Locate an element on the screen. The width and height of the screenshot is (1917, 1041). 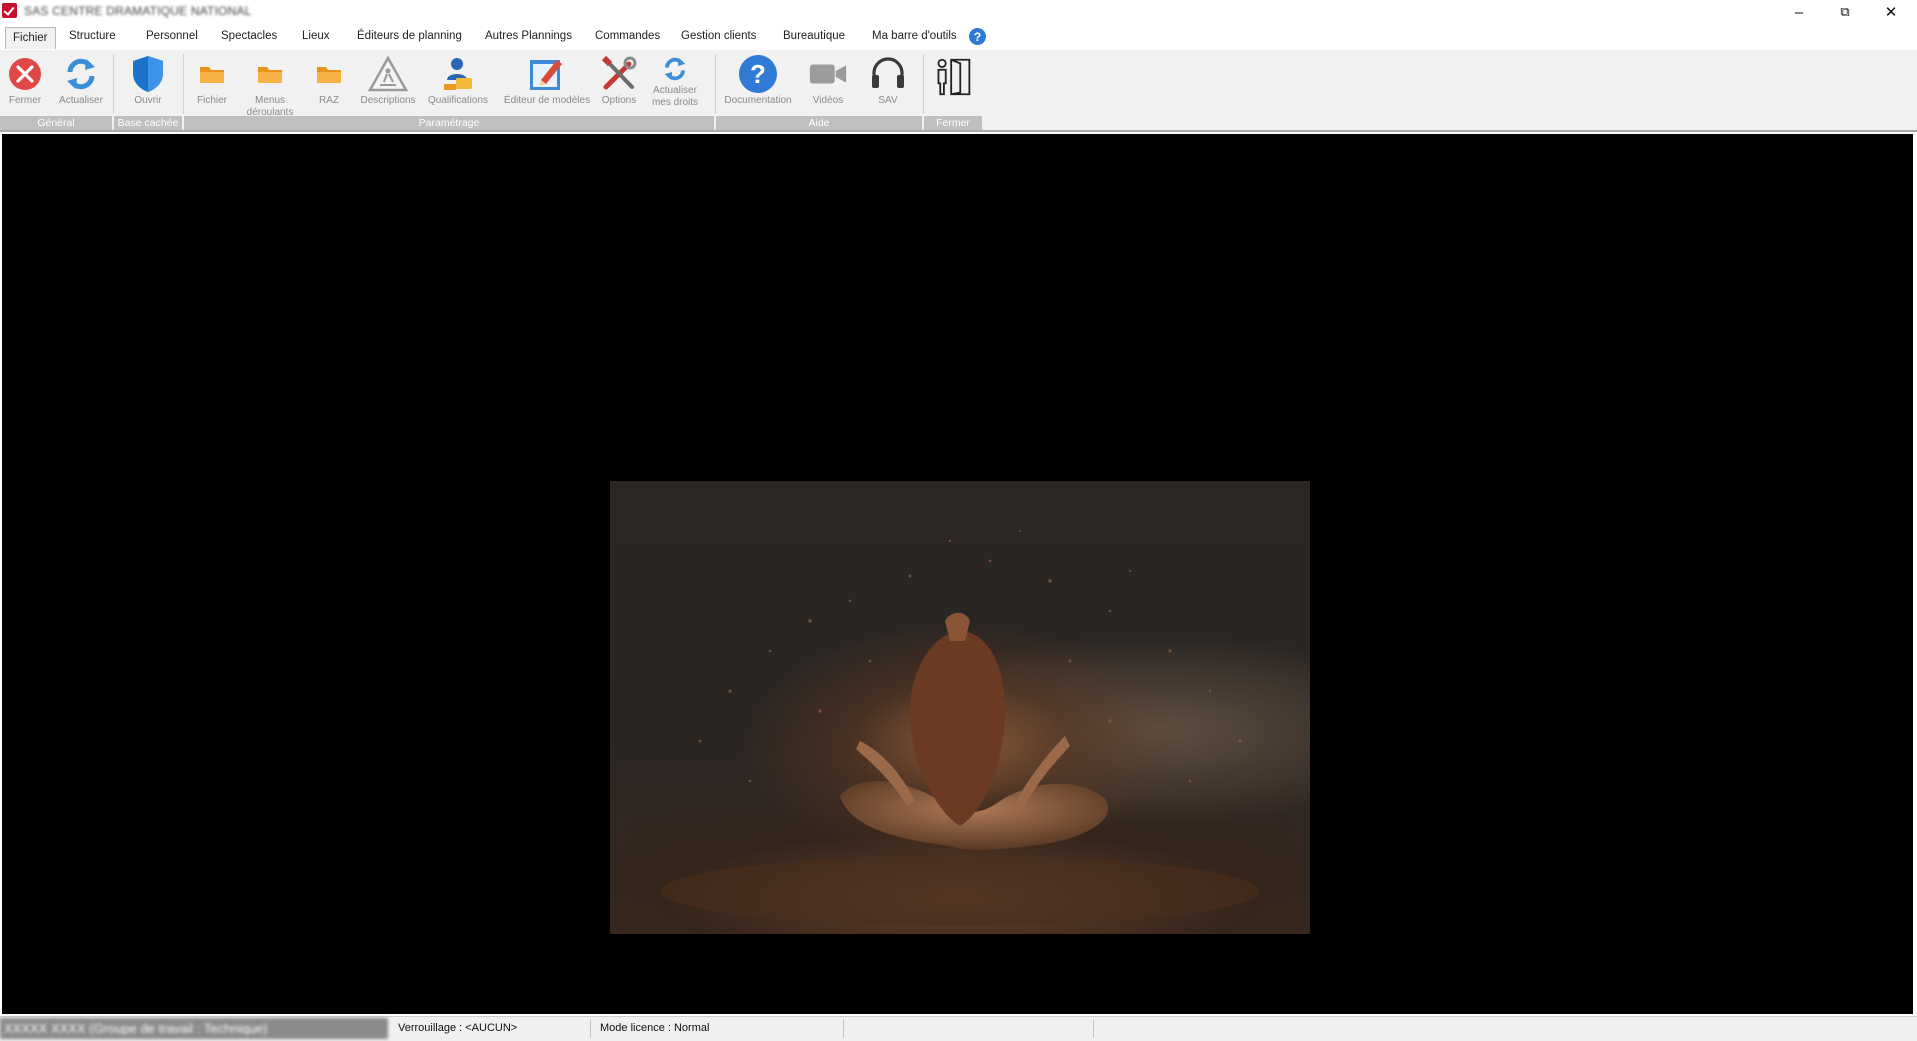
group-label-fermer: Fermer is located at coordinates (953, 123).